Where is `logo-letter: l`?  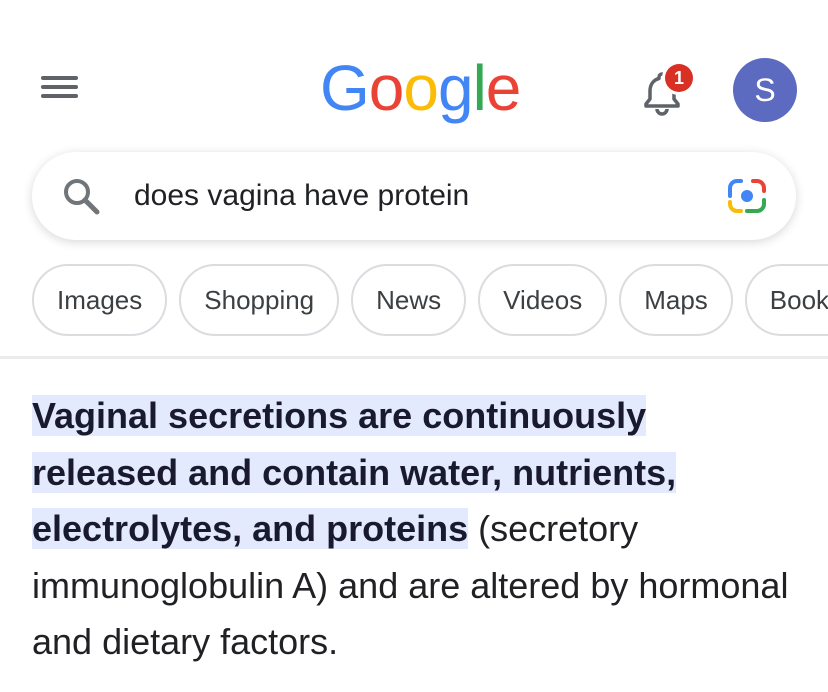
logo-letter: l is located at coordinates (479, 88).